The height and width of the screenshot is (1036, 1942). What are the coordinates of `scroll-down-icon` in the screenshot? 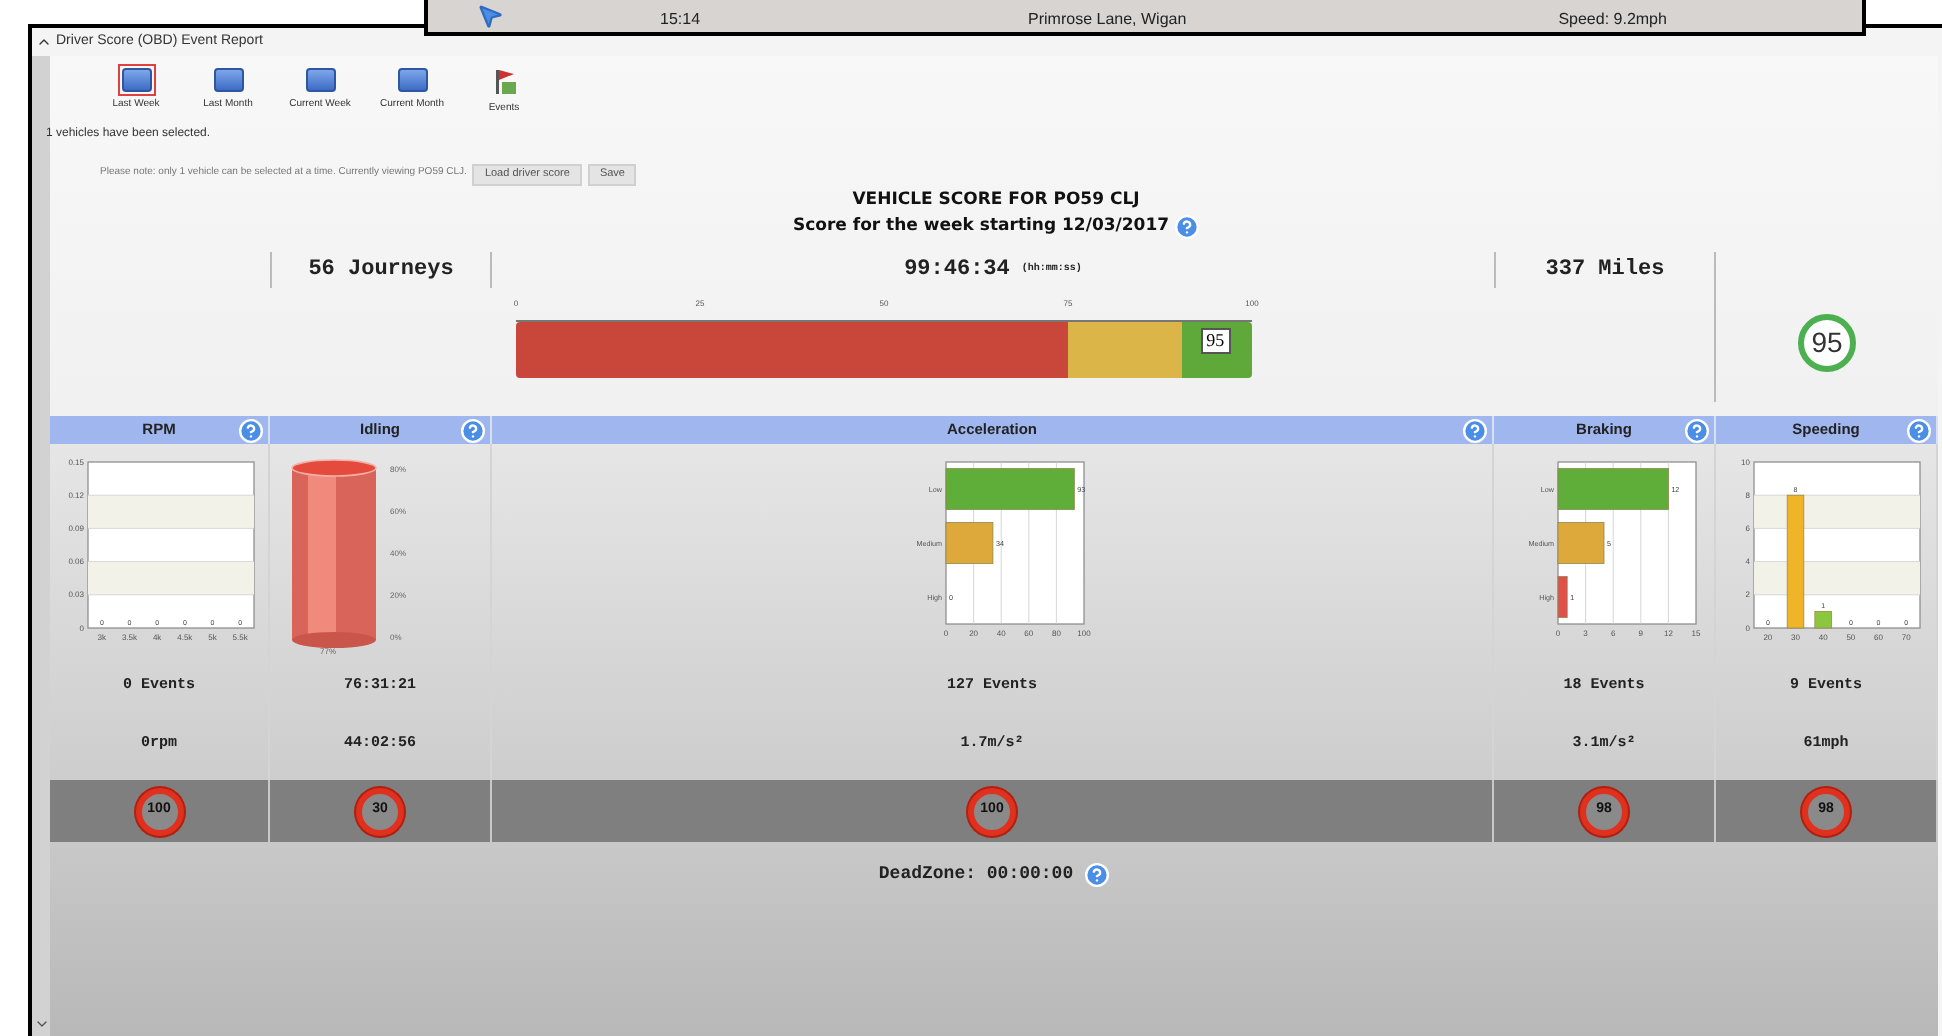 It's located at (41, 1024).